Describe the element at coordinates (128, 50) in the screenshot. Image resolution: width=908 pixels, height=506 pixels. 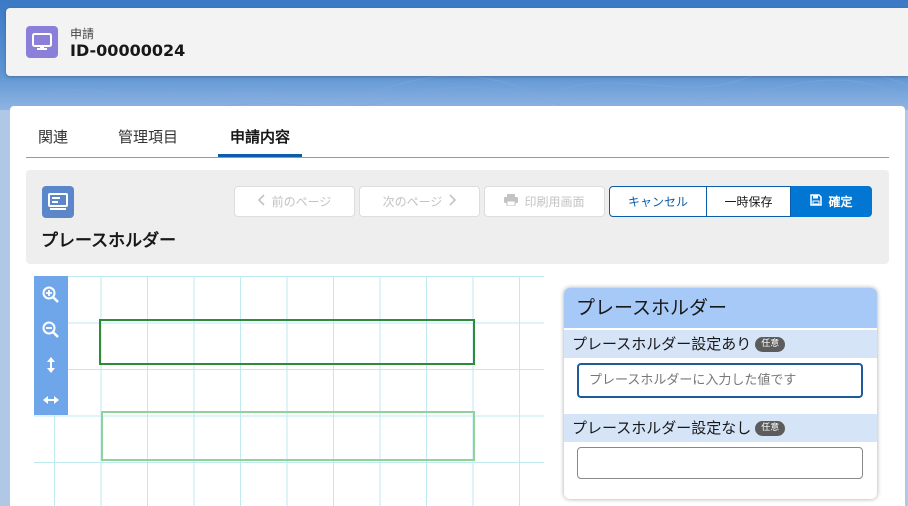
I see `record-name: ID-00000024` at that location.